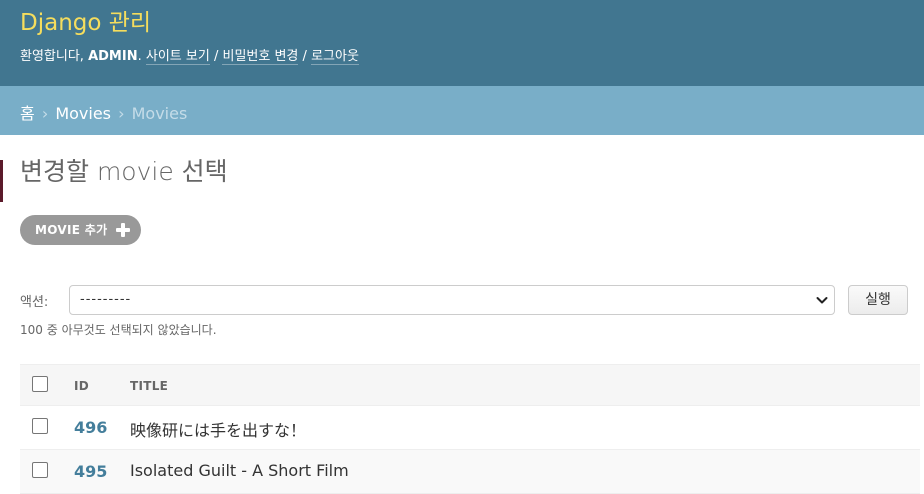 Image resolution: width=924 pixels, height=494 pixels. I want to click on run-action-button: 실행, so click(878, 300).